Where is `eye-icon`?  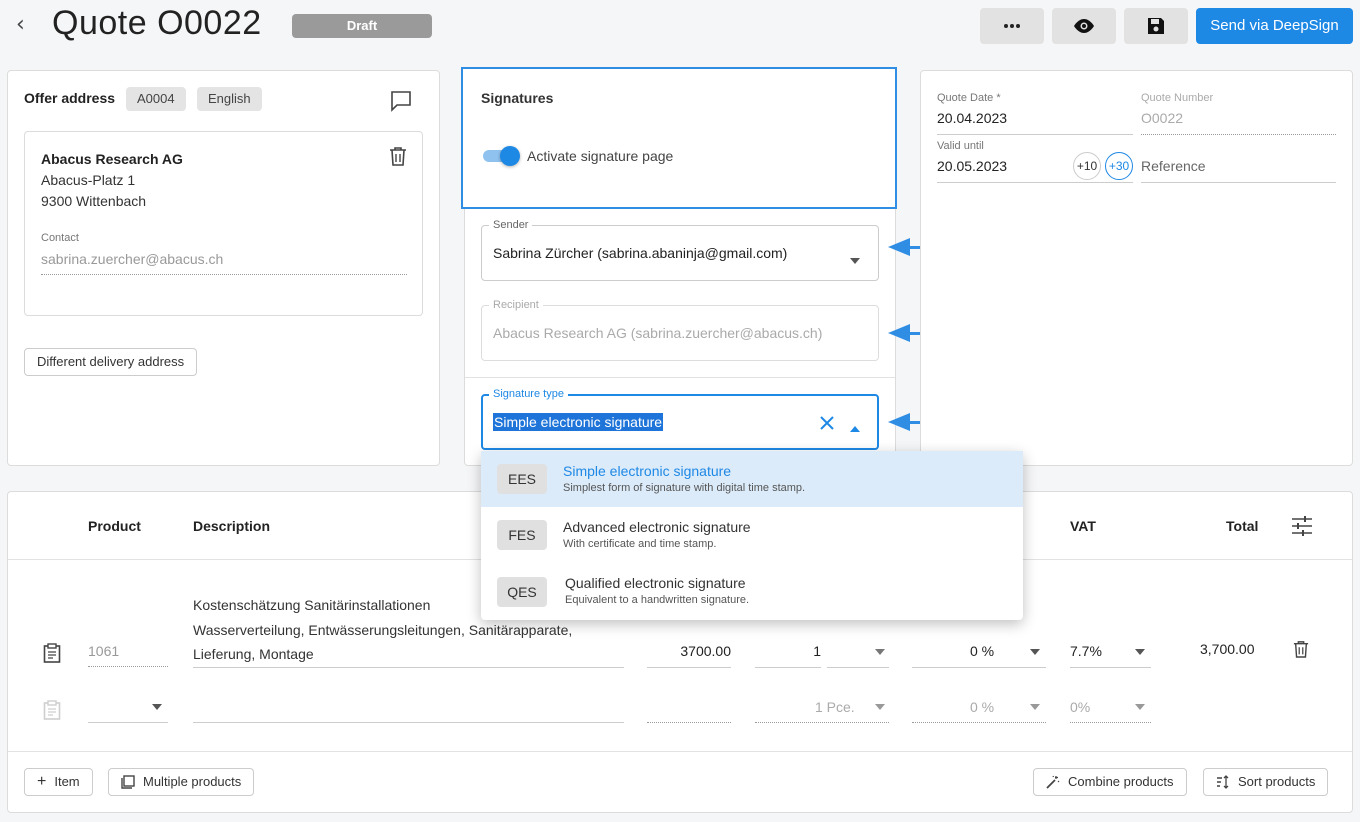 eye-icon is located at coordinates (1084, 26).